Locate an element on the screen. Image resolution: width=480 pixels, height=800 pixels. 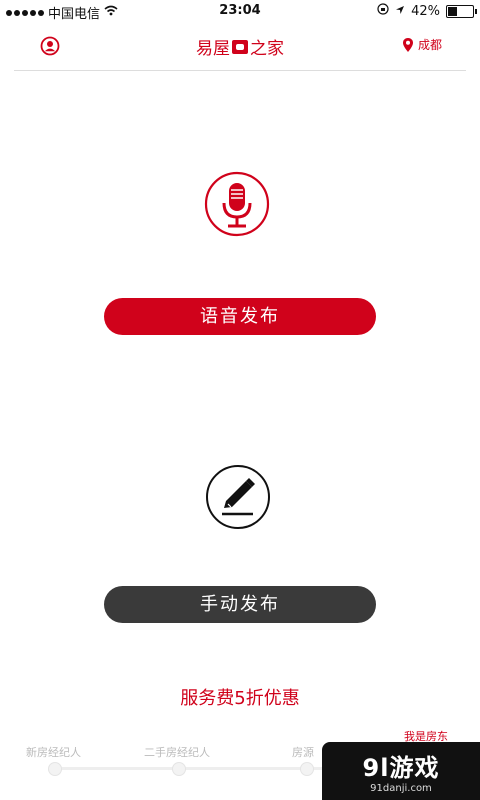
site-watermark: 9l游戏 91danji.com is located at coordinates (401, 771).